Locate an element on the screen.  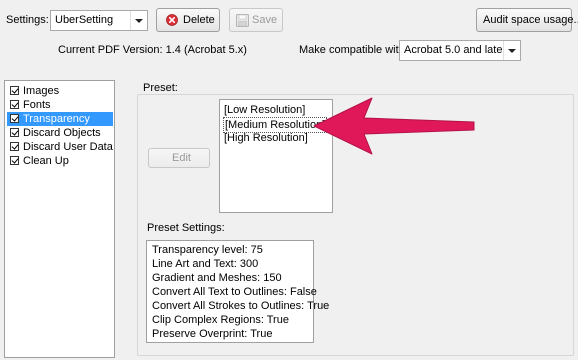
category-label: Discard Objects is located at coordinates (62, 133).